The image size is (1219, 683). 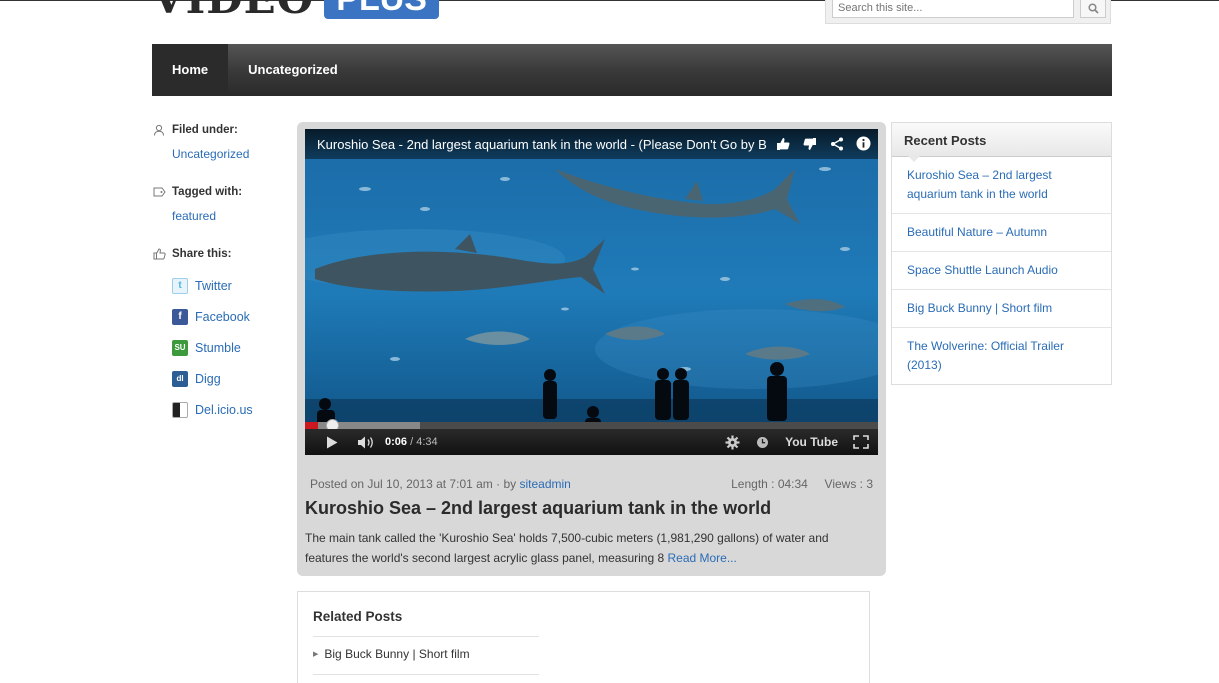 I want to click on tagged-with-label: Tagged with:, so click(x=207, y=192).